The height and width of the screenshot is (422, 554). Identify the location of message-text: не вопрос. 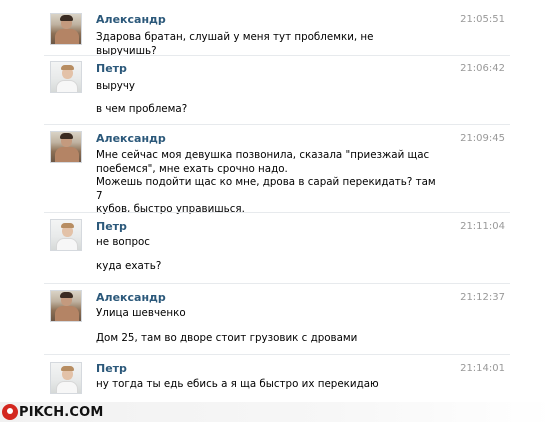
(123, 242).